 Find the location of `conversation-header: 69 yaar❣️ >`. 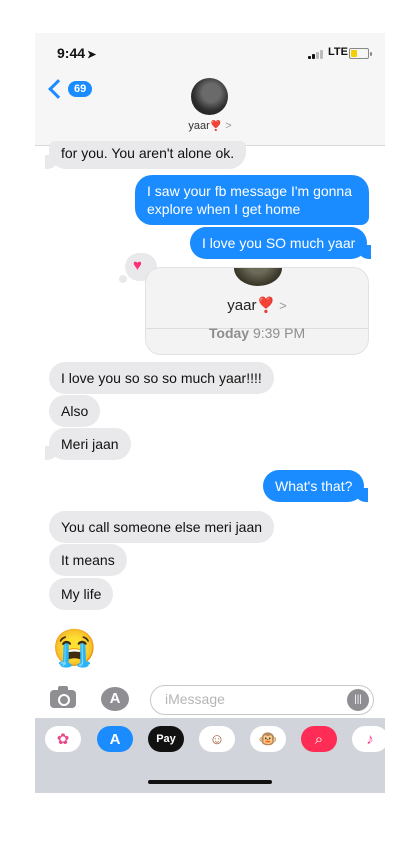

conversation-header: 69 yaar❣️ > is located at coordinates (210, 109).